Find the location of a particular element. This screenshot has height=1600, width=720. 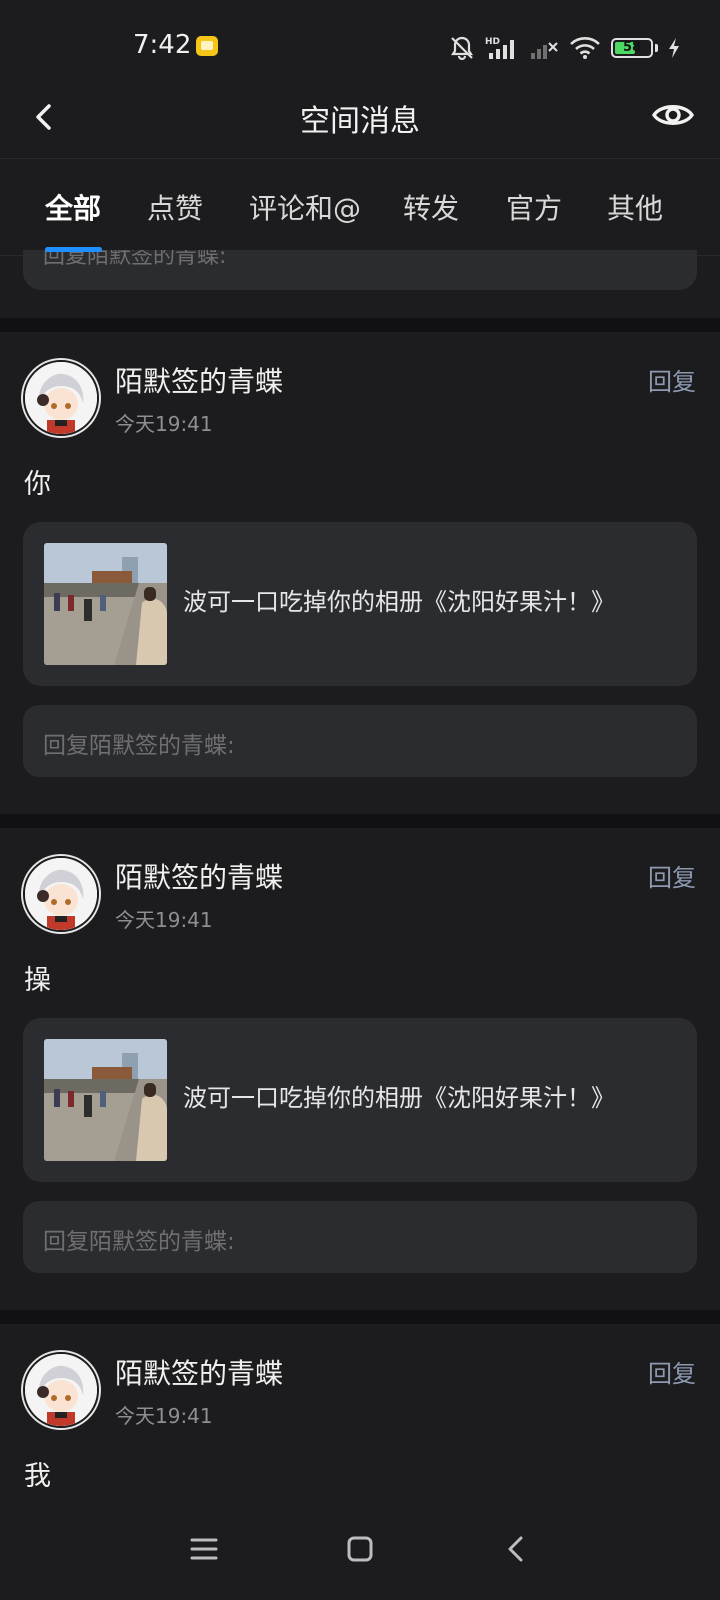

home-button is located at coordinates (360, 1549).